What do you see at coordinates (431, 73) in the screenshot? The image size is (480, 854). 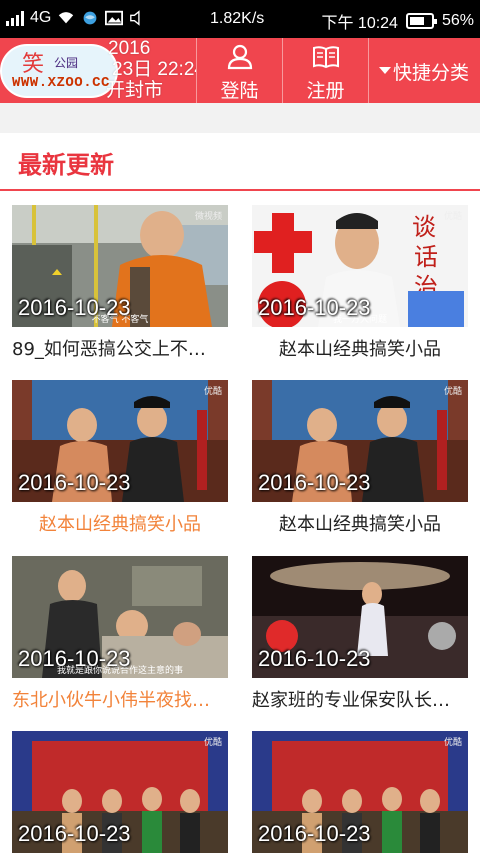 I see `category-label: 快捷分类` at bounding box center [431, 73].